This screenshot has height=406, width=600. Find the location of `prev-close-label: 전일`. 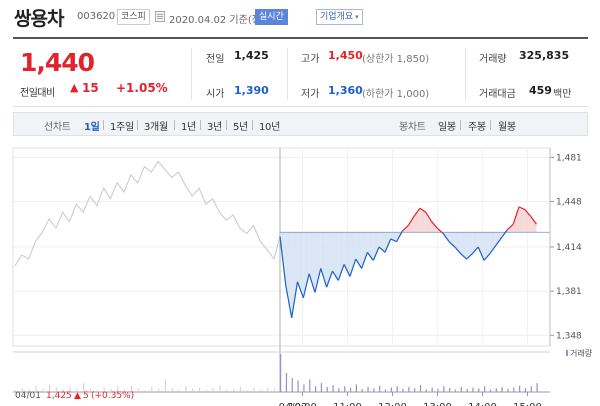

prev-close-label: 전일 is located at coordinates (215, 59).